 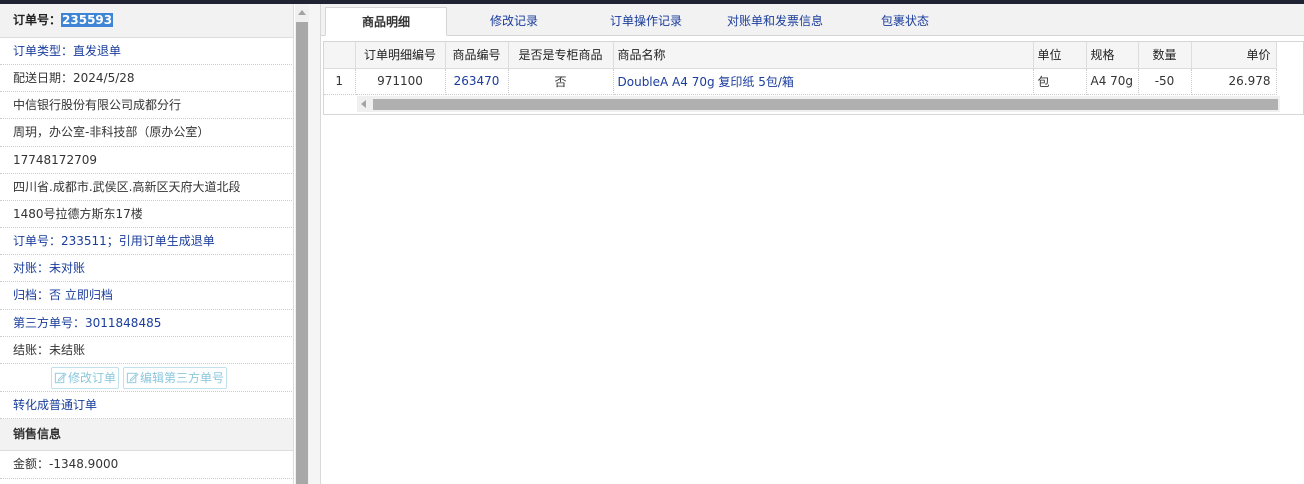 What do you see at coordinates (340, 81) in the screenshot?
I see `row-index: 1` at bounding box center [340, 81].